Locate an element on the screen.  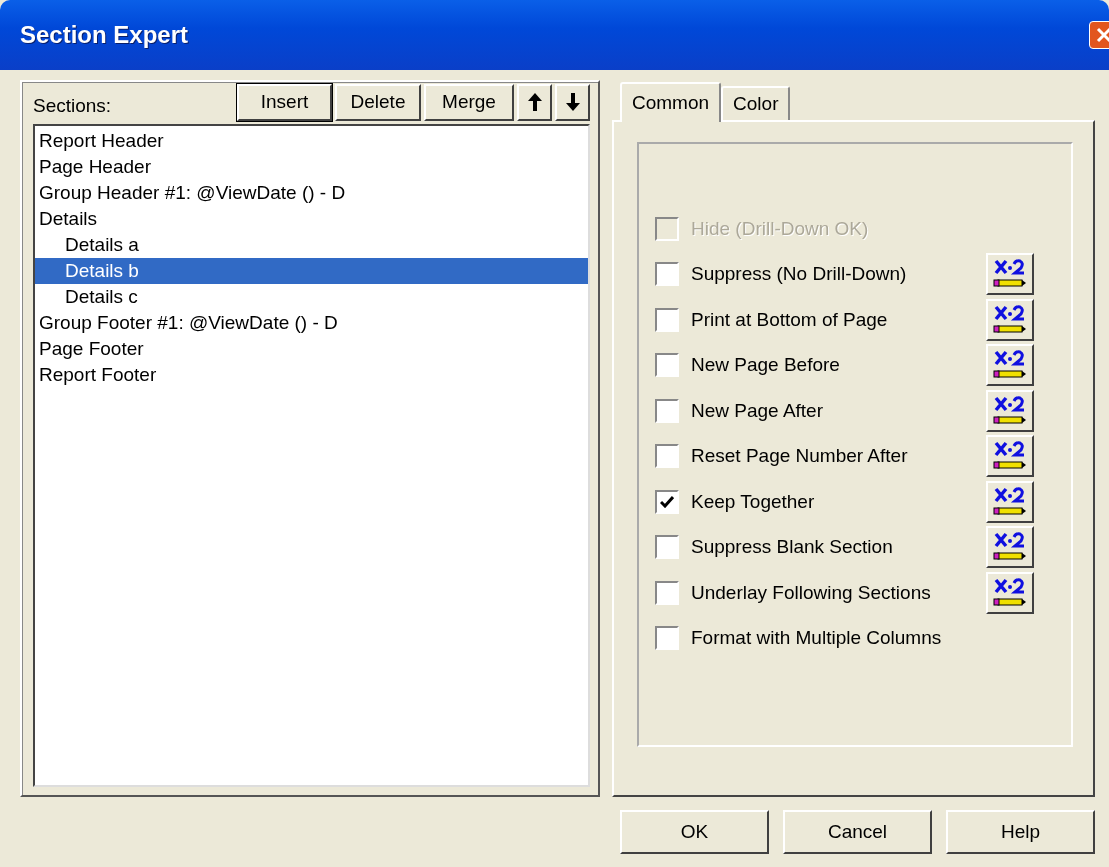
move-up-button is located at coordinates (534, 102).